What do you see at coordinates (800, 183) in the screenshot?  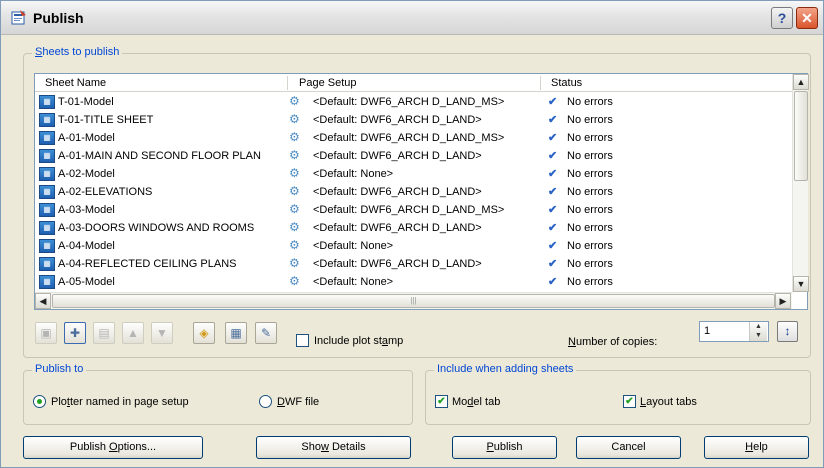 I see `vertical-scrollbar: ▲ ▼` at bounding box center [800, 183].